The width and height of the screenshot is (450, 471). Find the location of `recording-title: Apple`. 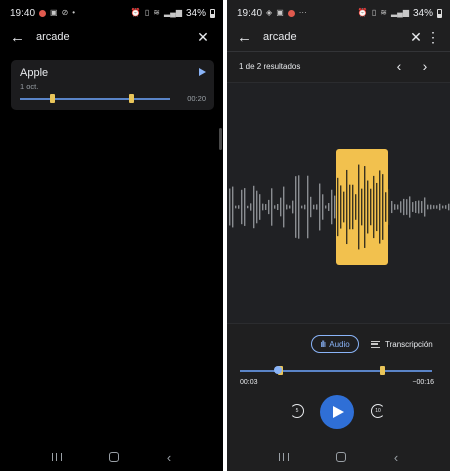

recording-title: Apple is located at coordinates (34, 73).